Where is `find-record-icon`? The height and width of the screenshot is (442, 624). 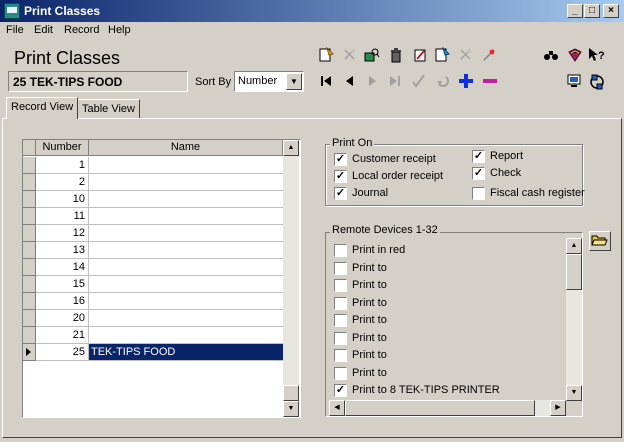
find-record-icon is located at coordinates (372, 55).